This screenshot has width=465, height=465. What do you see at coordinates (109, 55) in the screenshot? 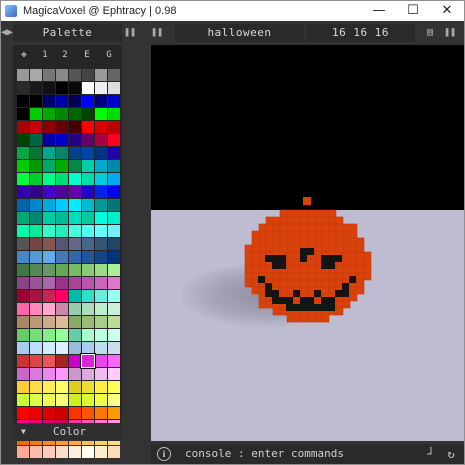
I see `palette-tab-g: G` at bounding box center [109, 55].